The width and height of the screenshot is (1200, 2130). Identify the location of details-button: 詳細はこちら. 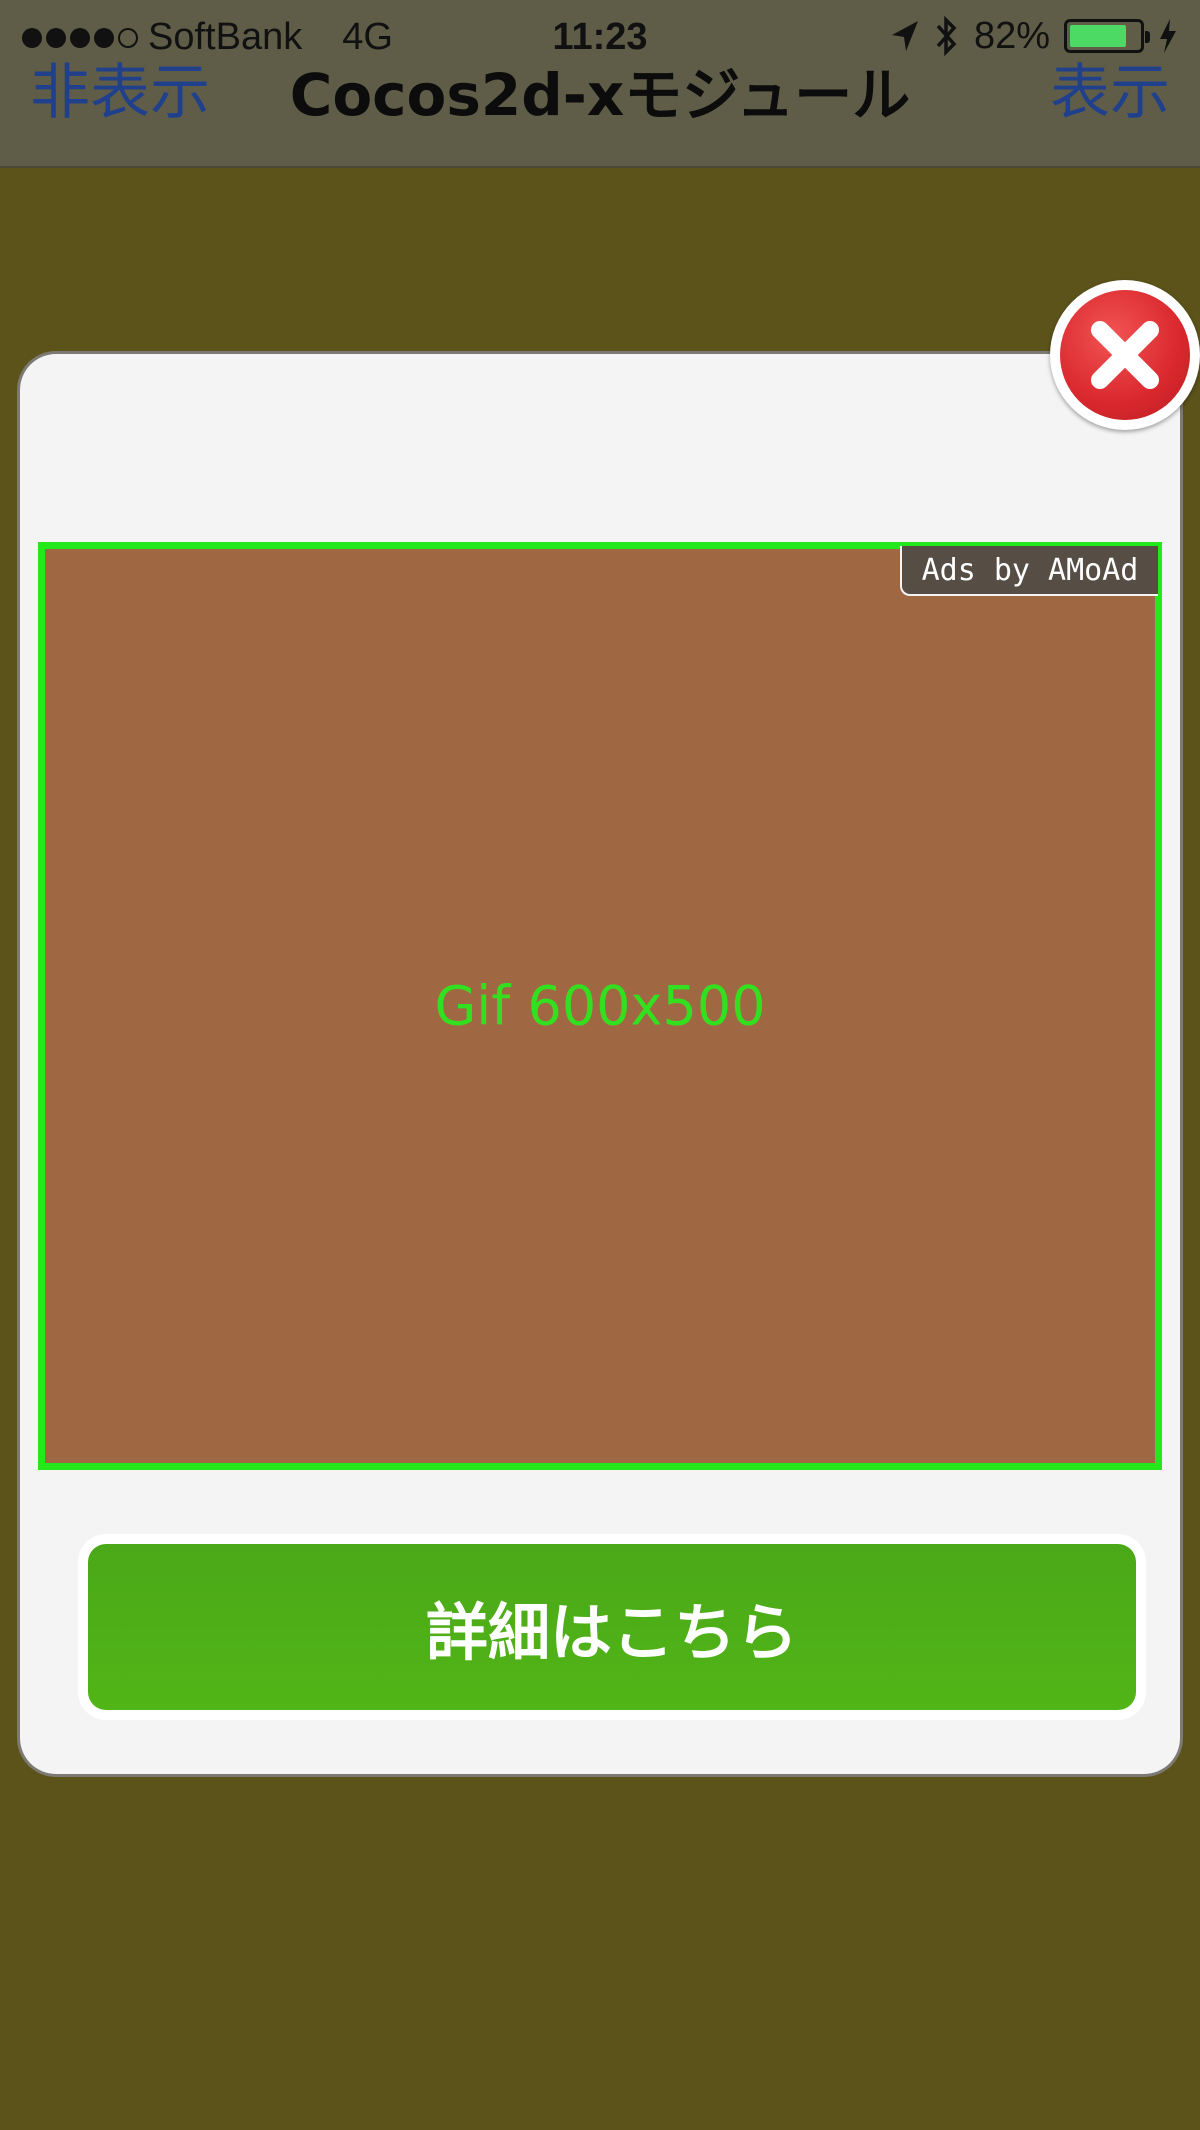
(612, 1627).